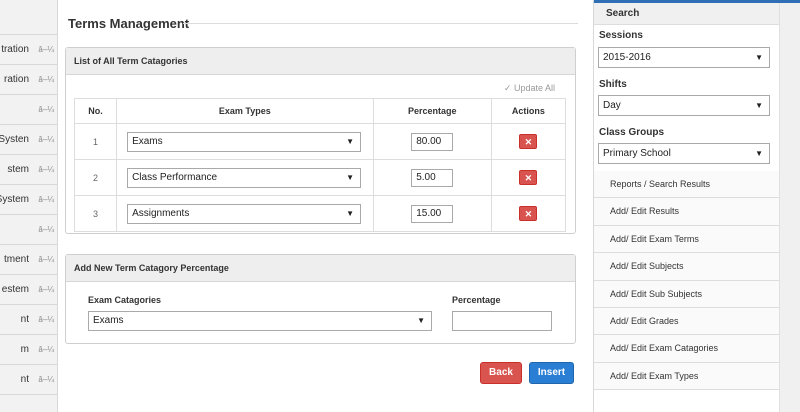 The image size is (800, 412). I want to click on exam-type-select: Class Performance ▼, so click(244, 177).